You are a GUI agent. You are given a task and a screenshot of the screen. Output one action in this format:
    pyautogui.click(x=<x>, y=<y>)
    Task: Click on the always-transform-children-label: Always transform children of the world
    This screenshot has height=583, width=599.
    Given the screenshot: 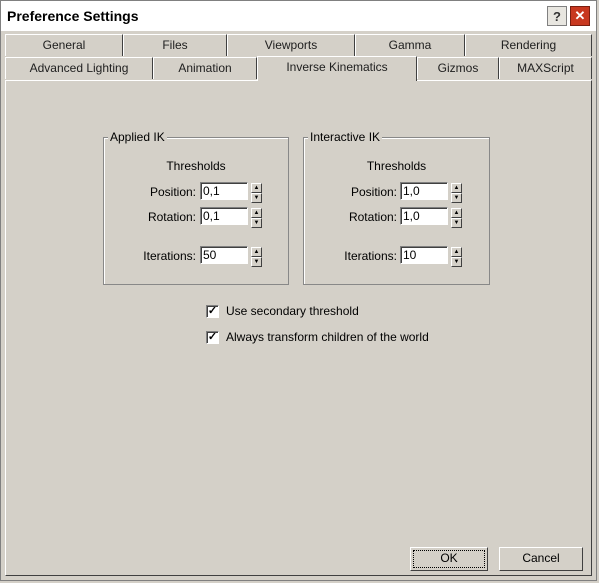 What is the action you would take?
    pyautogui.click(x=327, y=337)
    